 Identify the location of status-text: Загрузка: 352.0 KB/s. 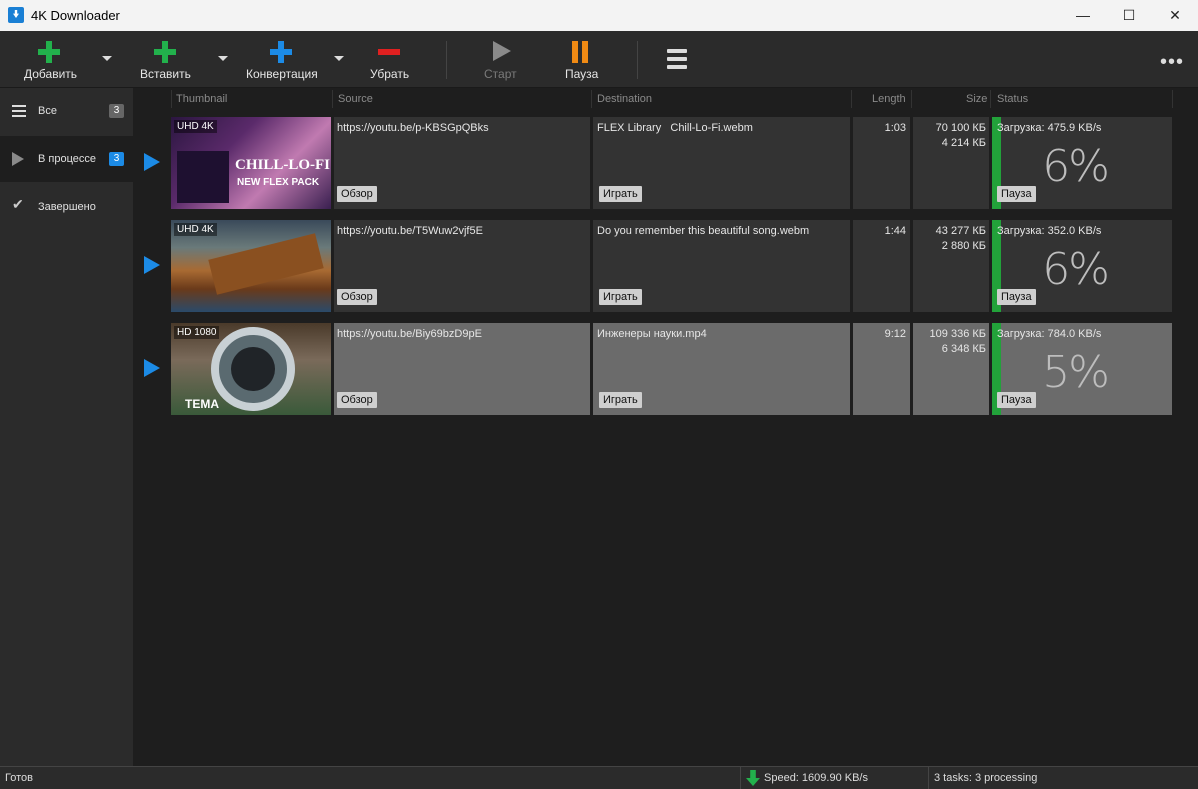
(1049, 231).